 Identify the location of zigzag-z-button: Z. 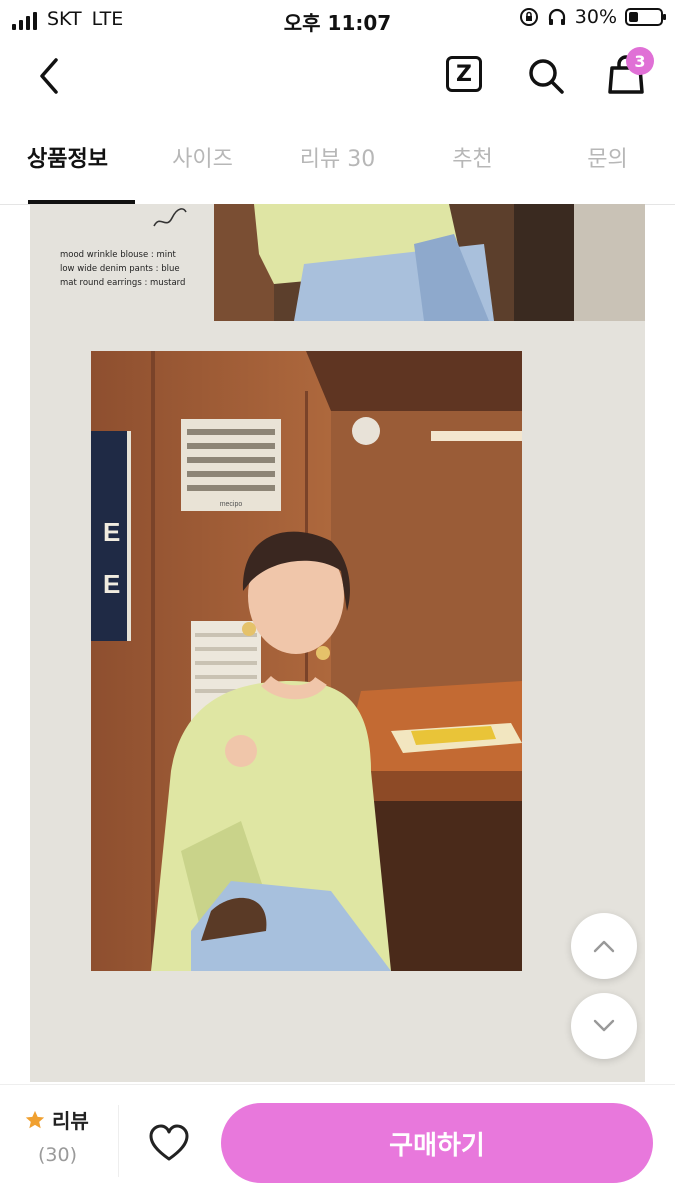
(464, 74).